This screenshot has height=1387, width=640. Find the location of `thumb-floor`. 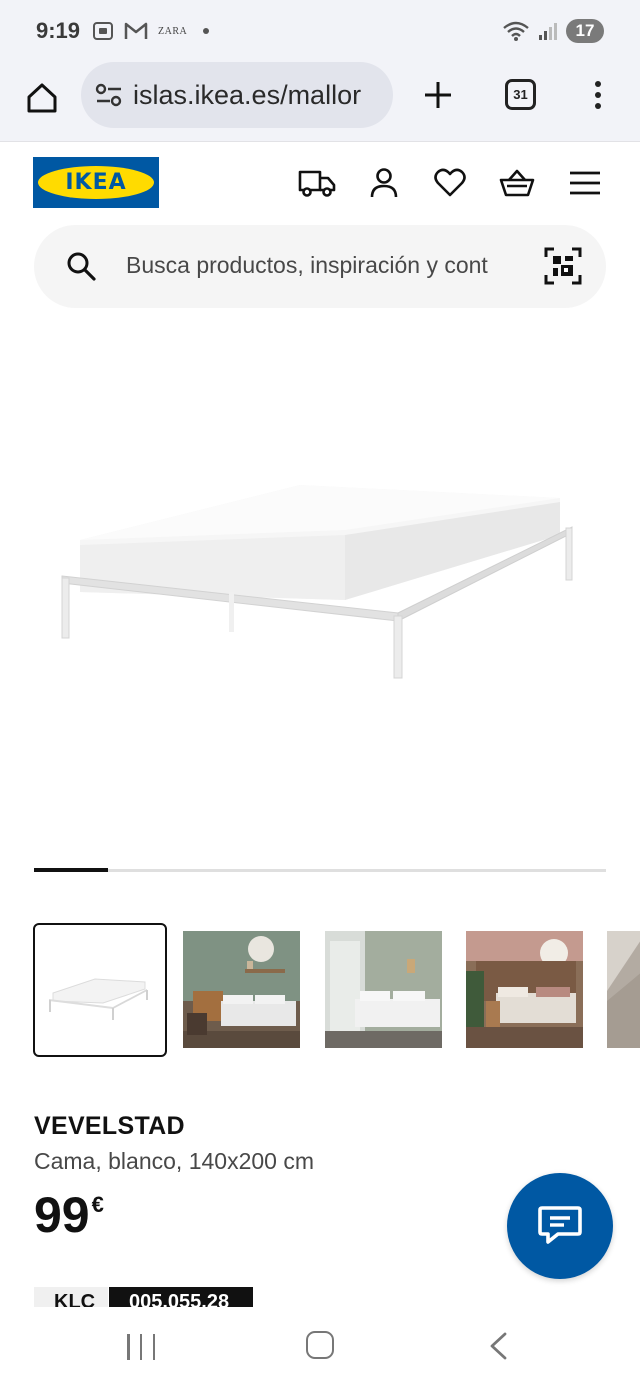

thumb-floor is located at coordinates (623, 989).